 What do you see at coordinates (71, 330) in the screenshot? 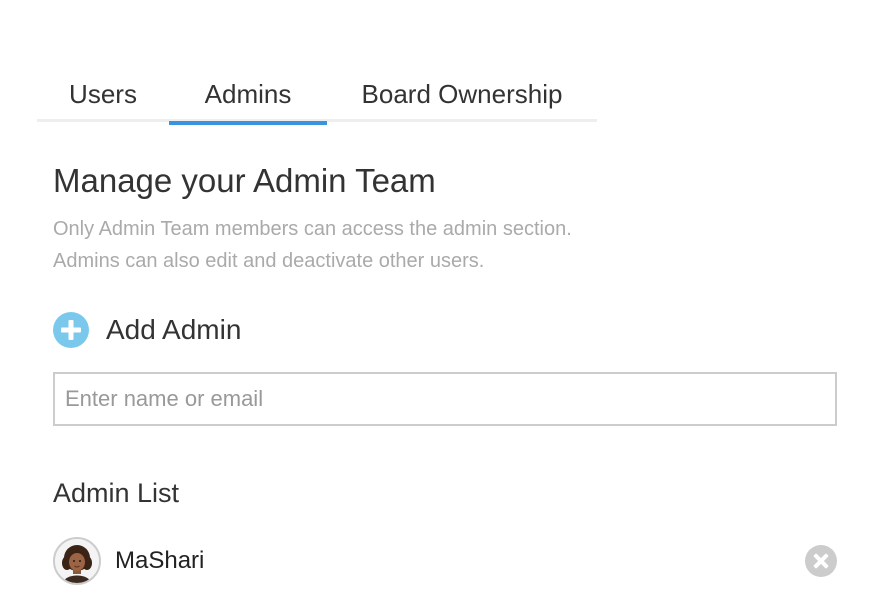
I see `plus-circle-icon` at bounding box center [71, 330].